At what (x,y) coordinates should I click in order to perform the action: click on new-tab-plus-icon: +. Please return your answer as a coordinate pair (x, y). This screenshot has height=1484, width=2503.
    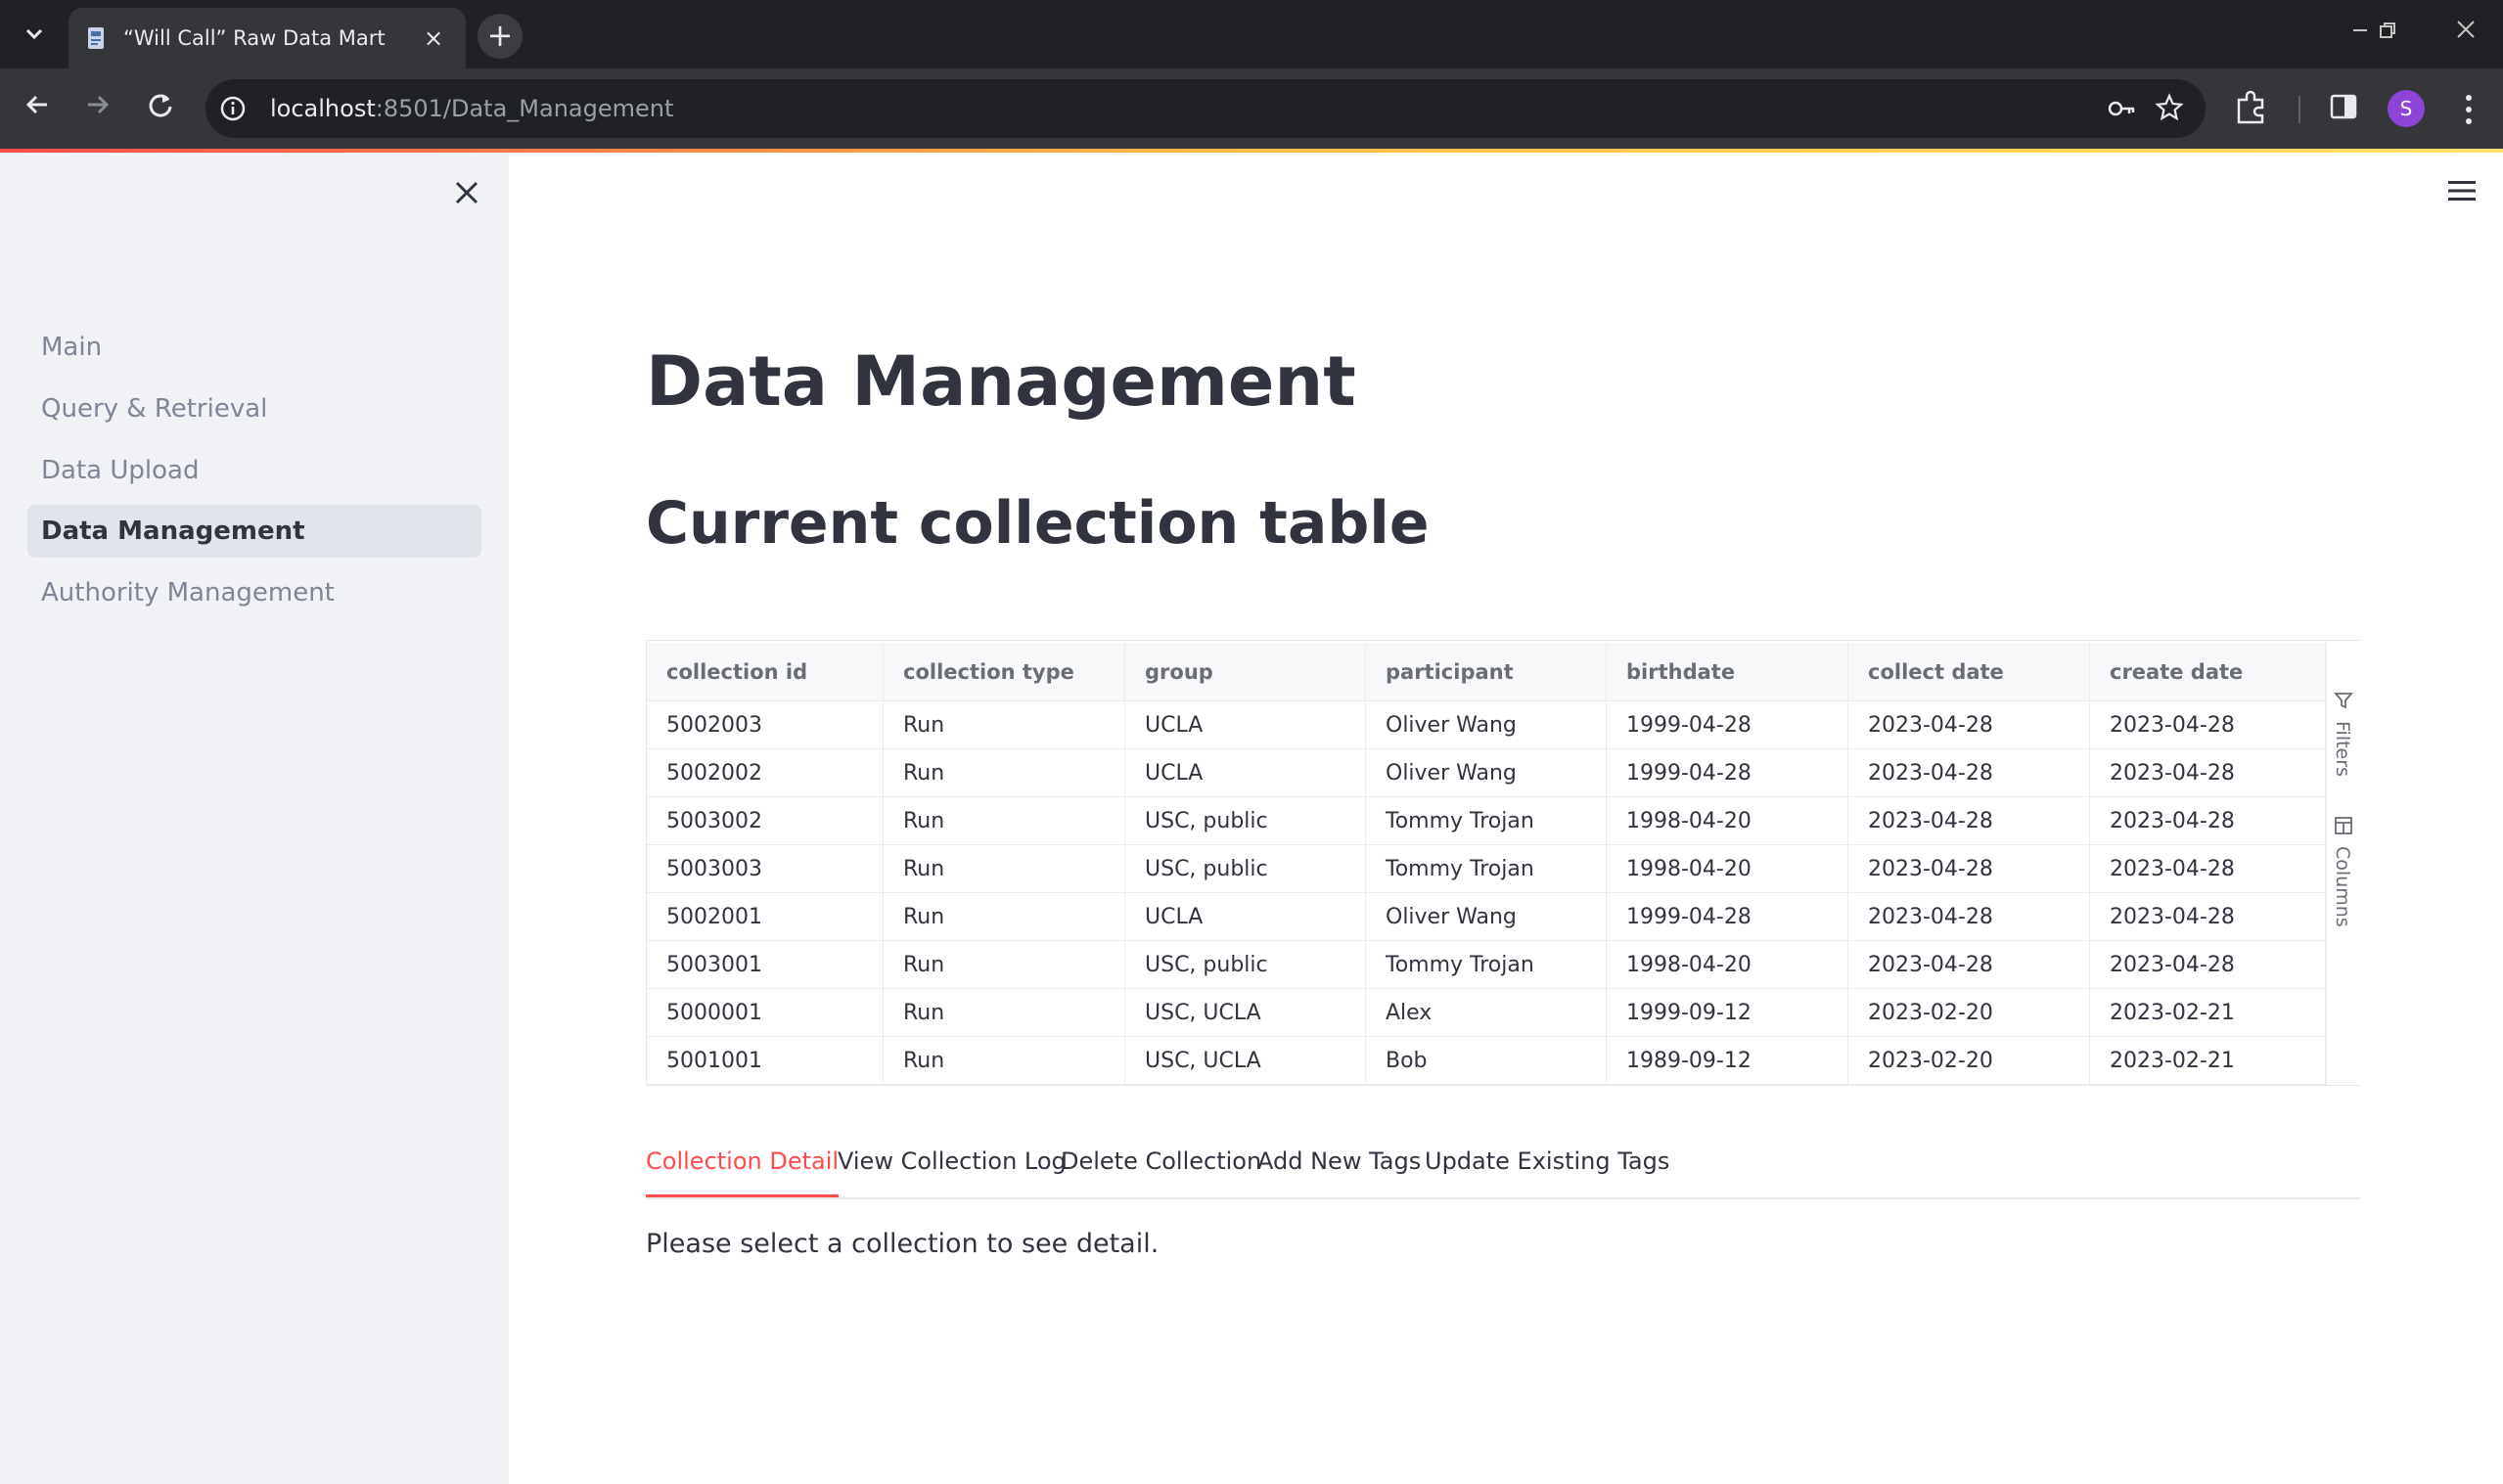
    Looking at the image, I should click on (500, 36).